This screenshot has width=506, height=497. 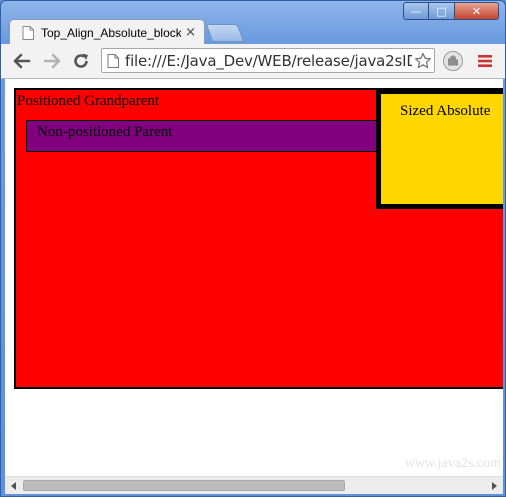 What do you see at coordinates (22, 61) in the screenshot?
I see `back-arrow-icon` at bounding box center [22, 61].